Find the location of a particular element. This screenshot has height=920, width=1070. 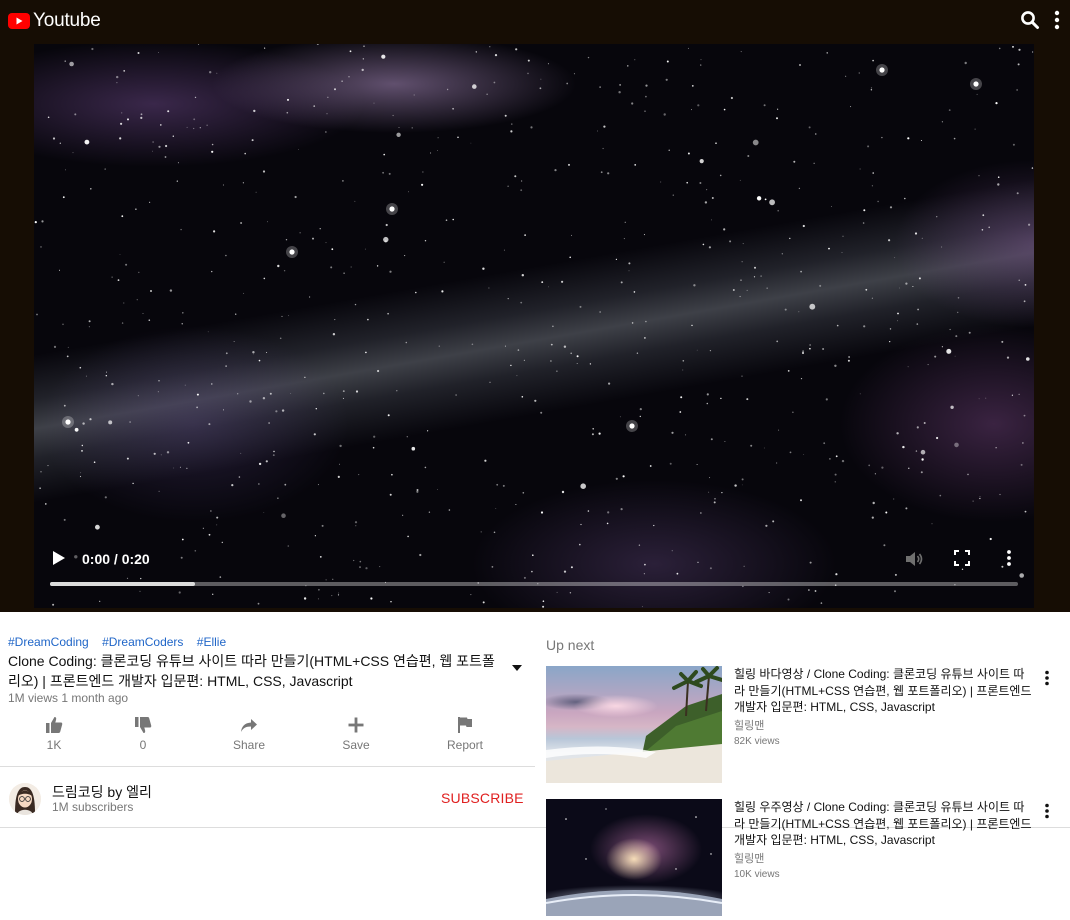

avatar is located at coordinates (25, 799).